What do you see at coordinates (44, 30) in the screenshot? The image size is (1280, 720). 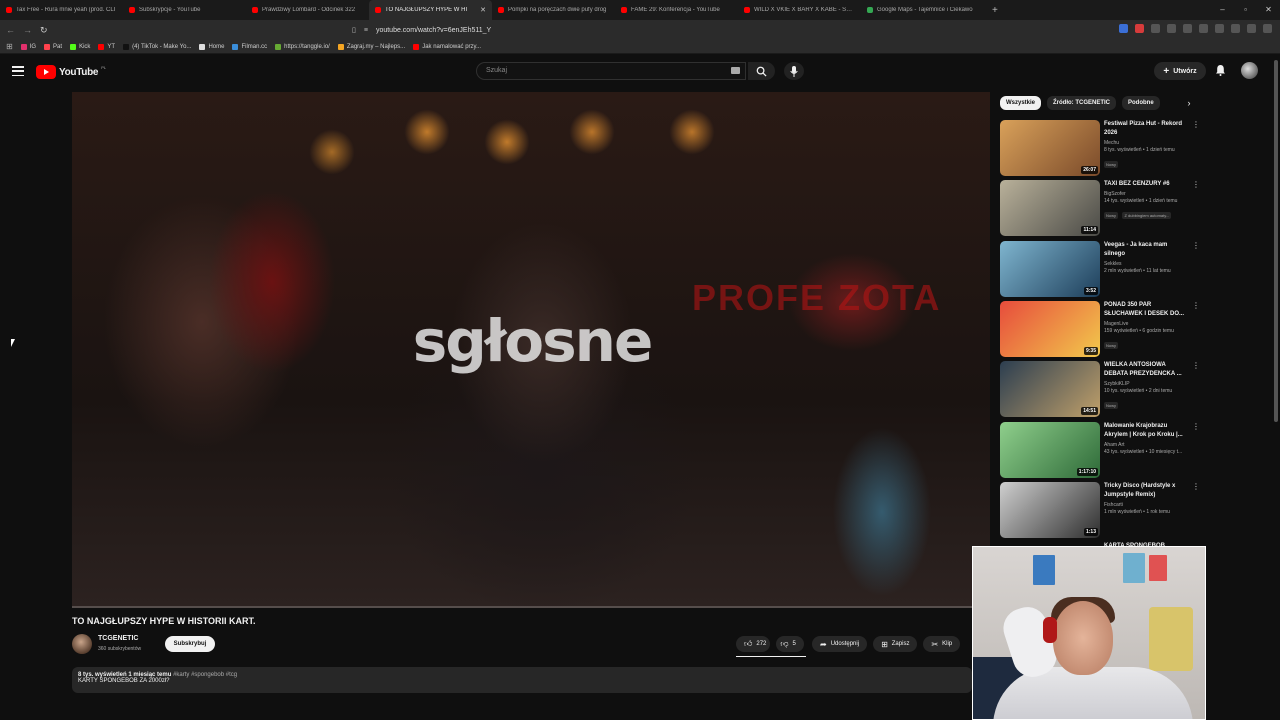 I see `reload-icon: ↻` at bounding box center [44, 30].